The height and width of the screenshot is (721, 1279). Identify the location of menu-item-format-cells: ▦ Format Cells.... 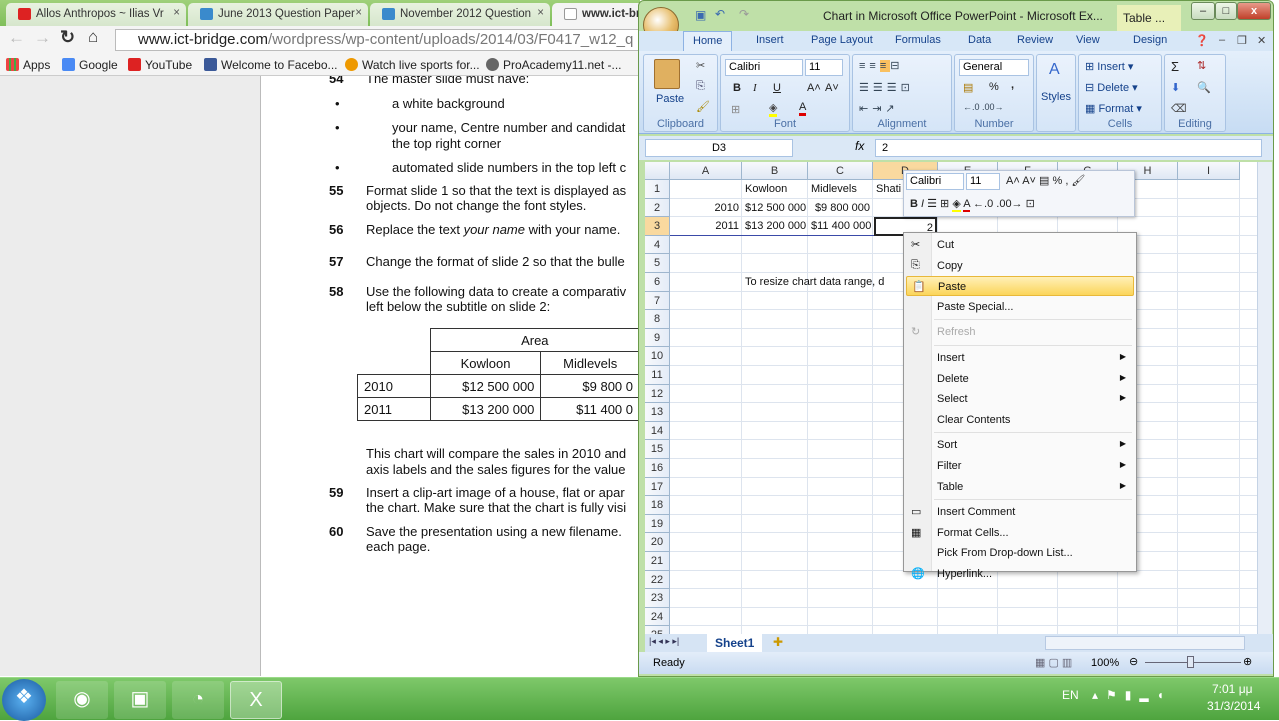
(1020, 533).